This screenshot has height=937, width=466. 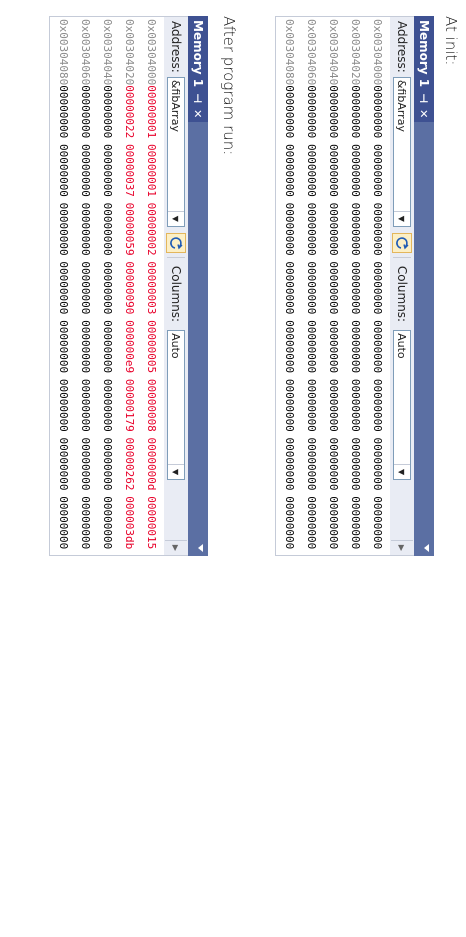 What do you see at coordinates (151, 290) in the screenshot?
I see `memory-cell: 00000003` at bounding box center [151, 290].